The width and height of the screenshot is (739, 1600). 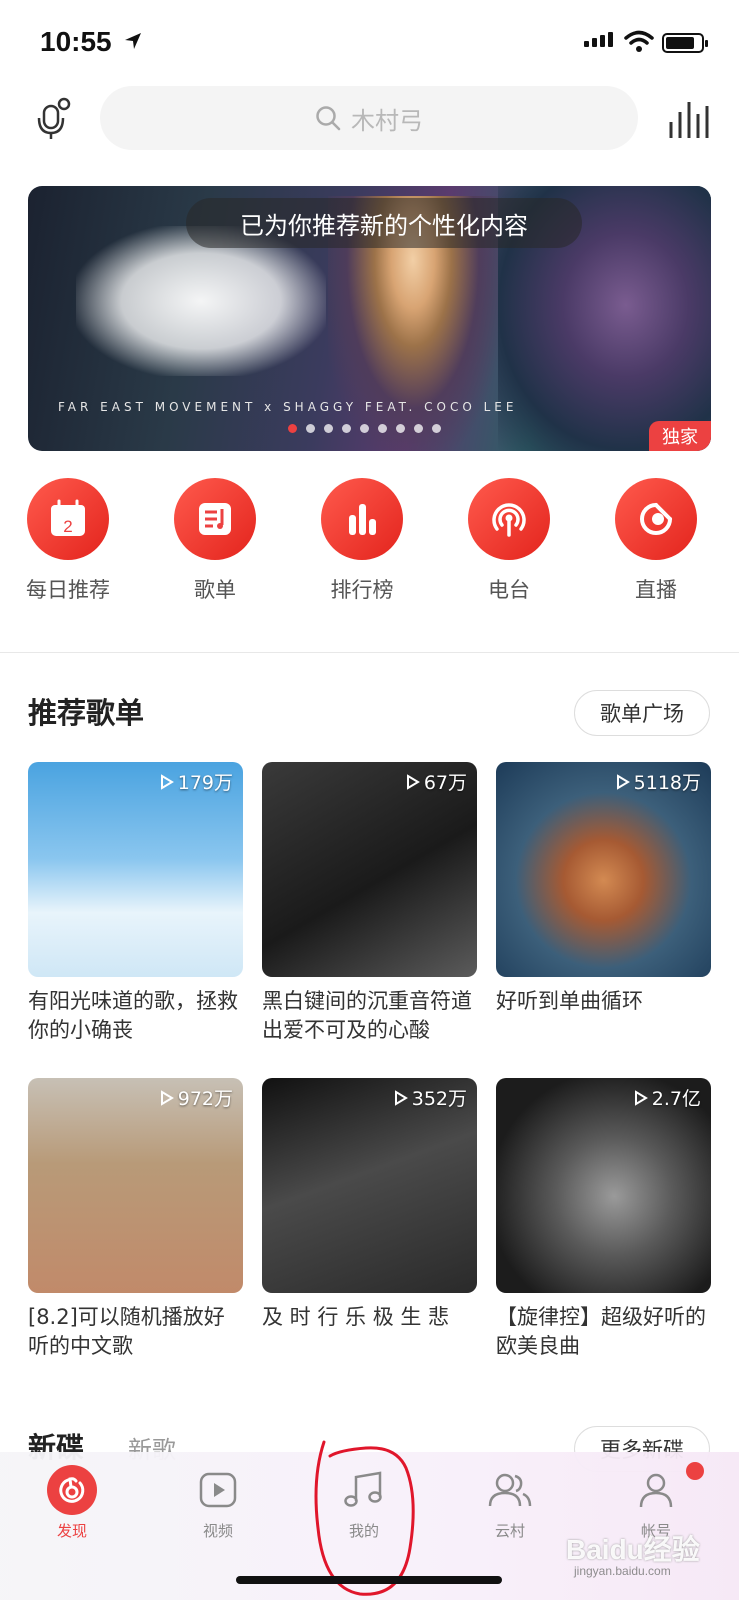 I want to click on exclusive-badge: 独家, so click(x=680, y=436).